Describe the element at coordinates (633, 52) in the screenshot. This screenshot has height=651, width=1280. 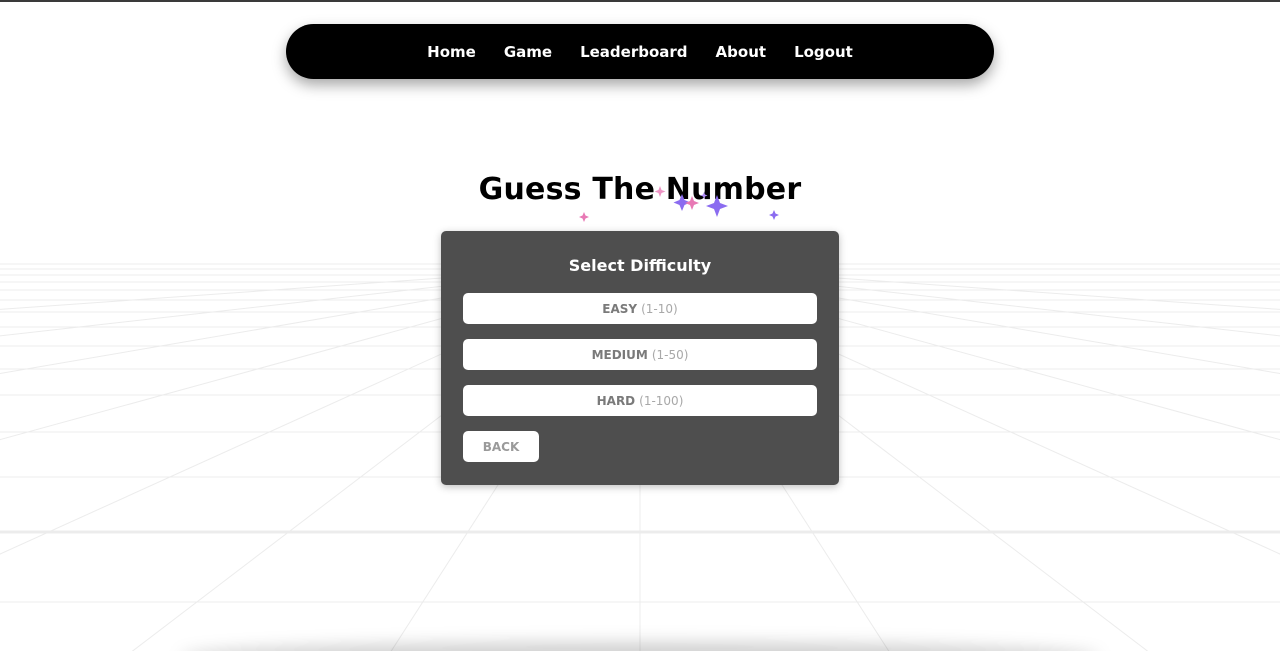
I see `nav-item-leaderboard: Leaderboard` at that location.